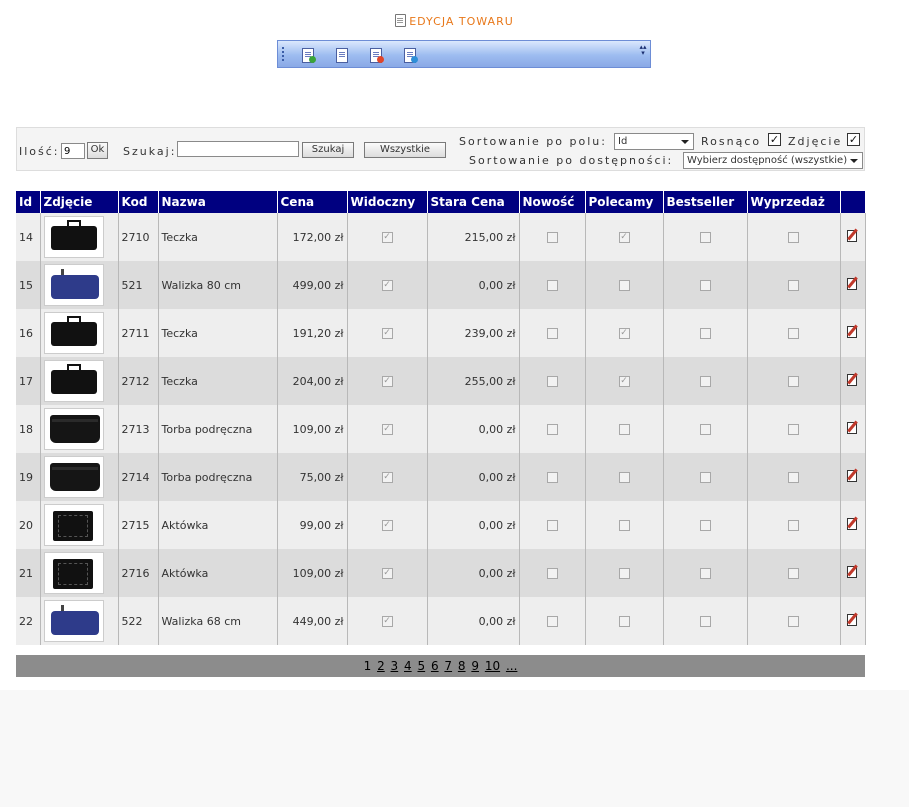  I want to click on page-link: 10, so click(492, 666).